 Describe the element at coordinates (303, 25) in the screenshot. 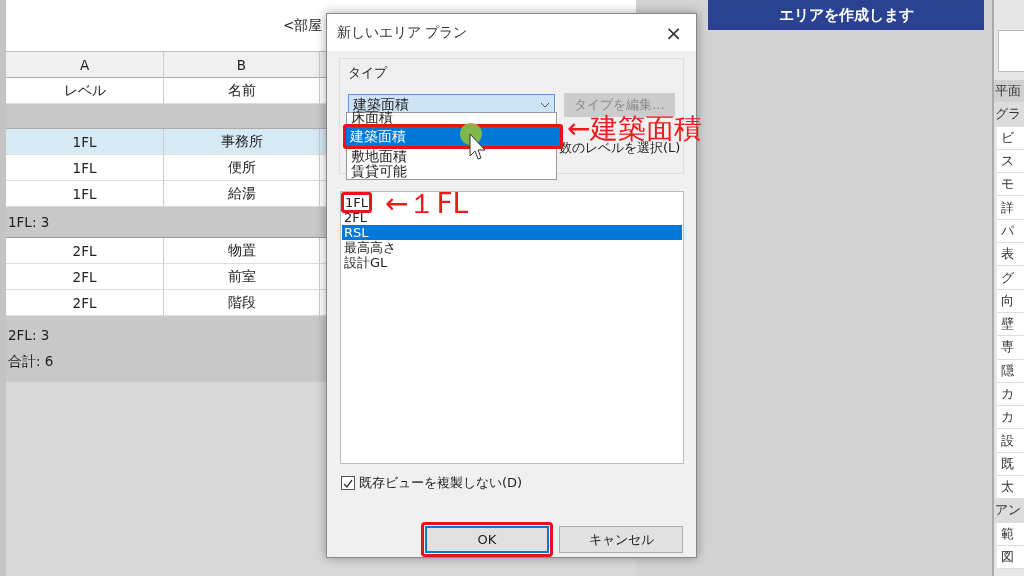

I see `schedule-title: <部屋` at that location.